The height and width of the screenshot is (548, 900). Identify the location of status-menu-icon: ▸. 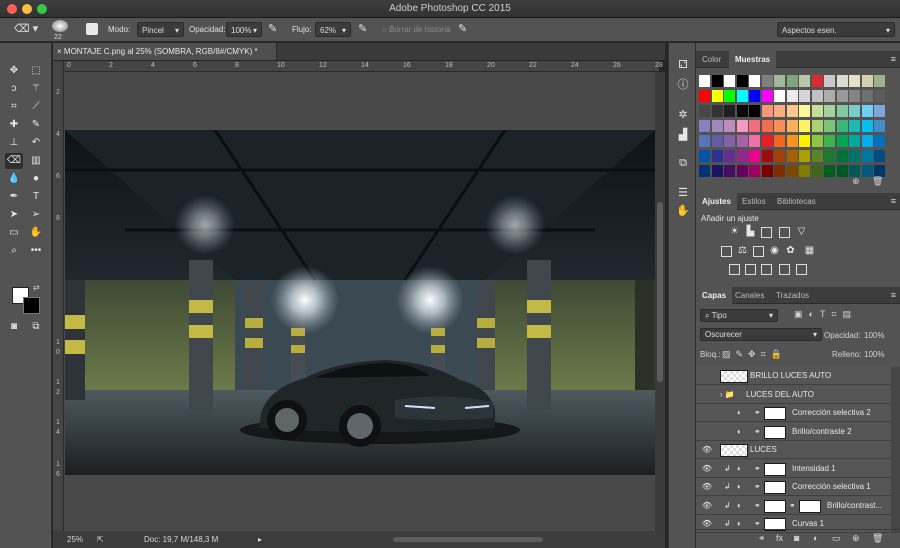
(260, 539).